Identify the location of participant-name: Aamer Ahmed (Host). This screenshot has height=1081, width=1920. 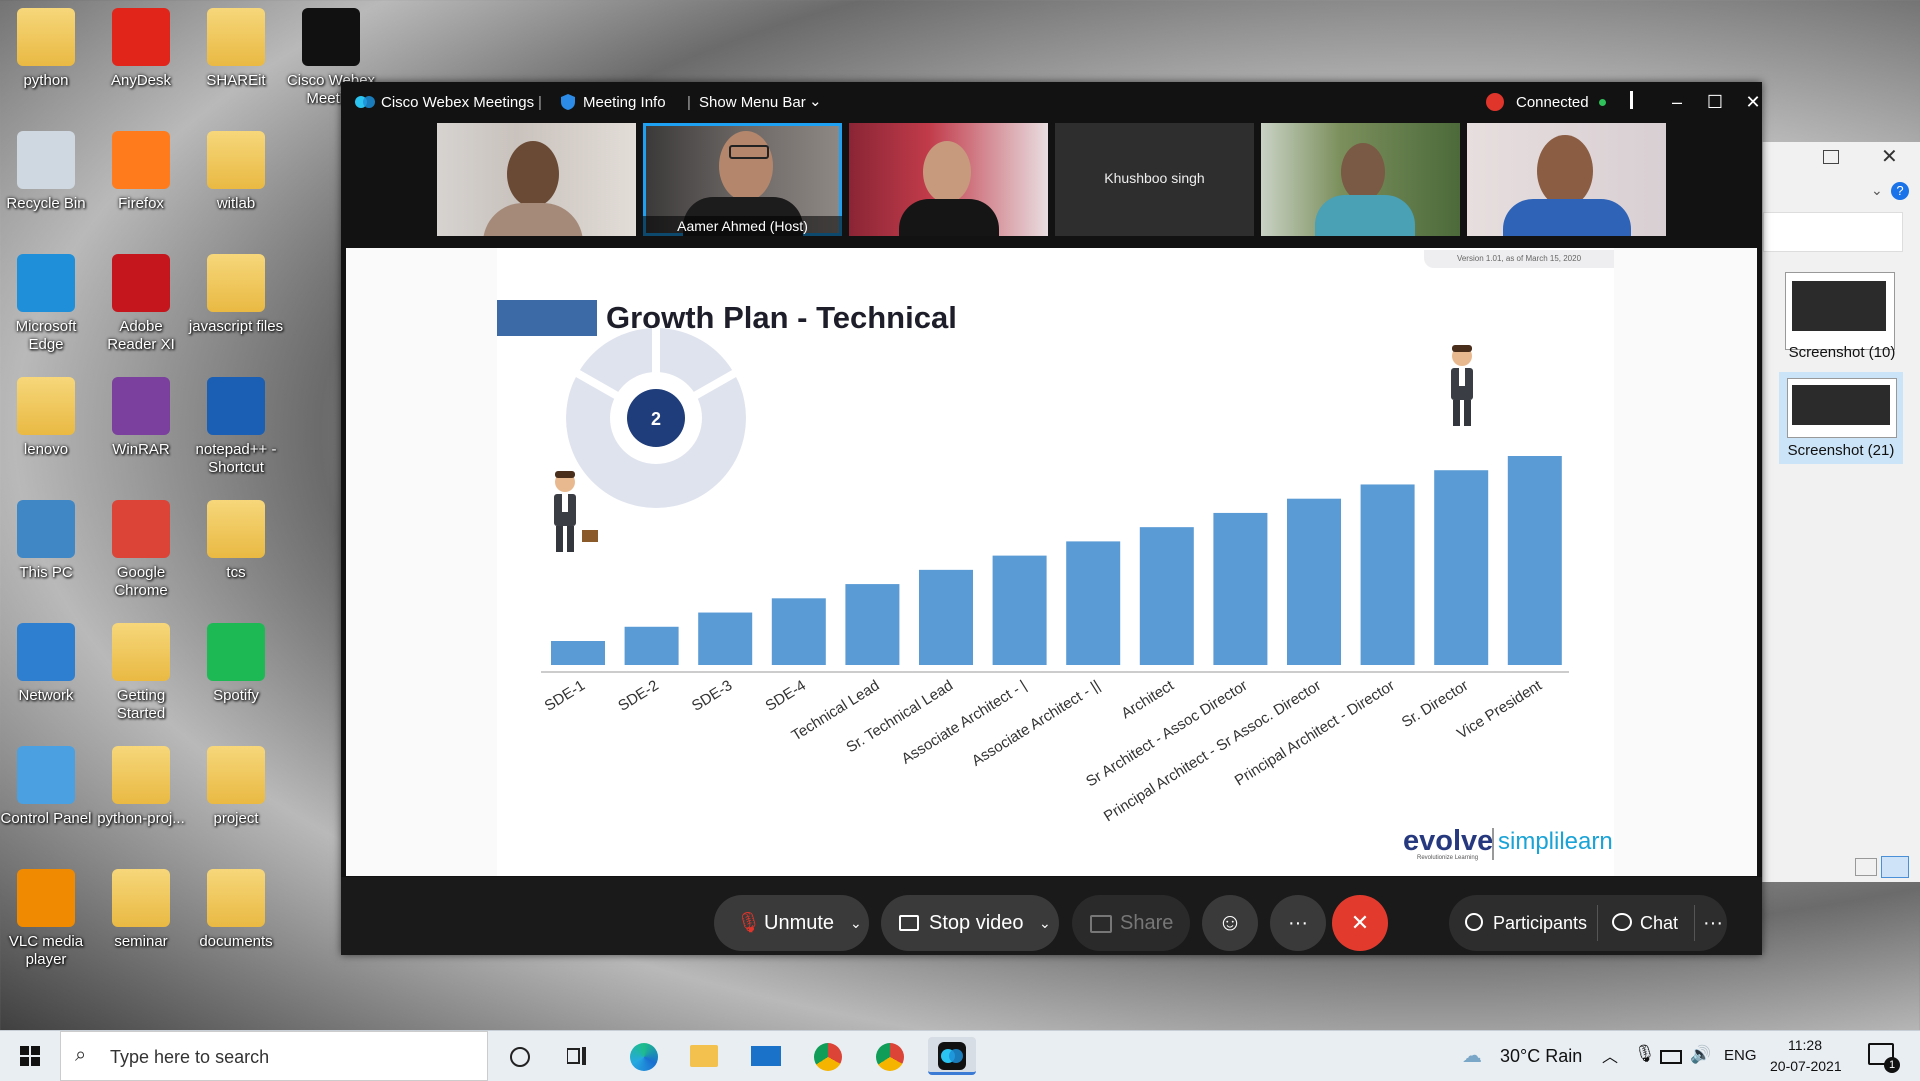
(742, 226).